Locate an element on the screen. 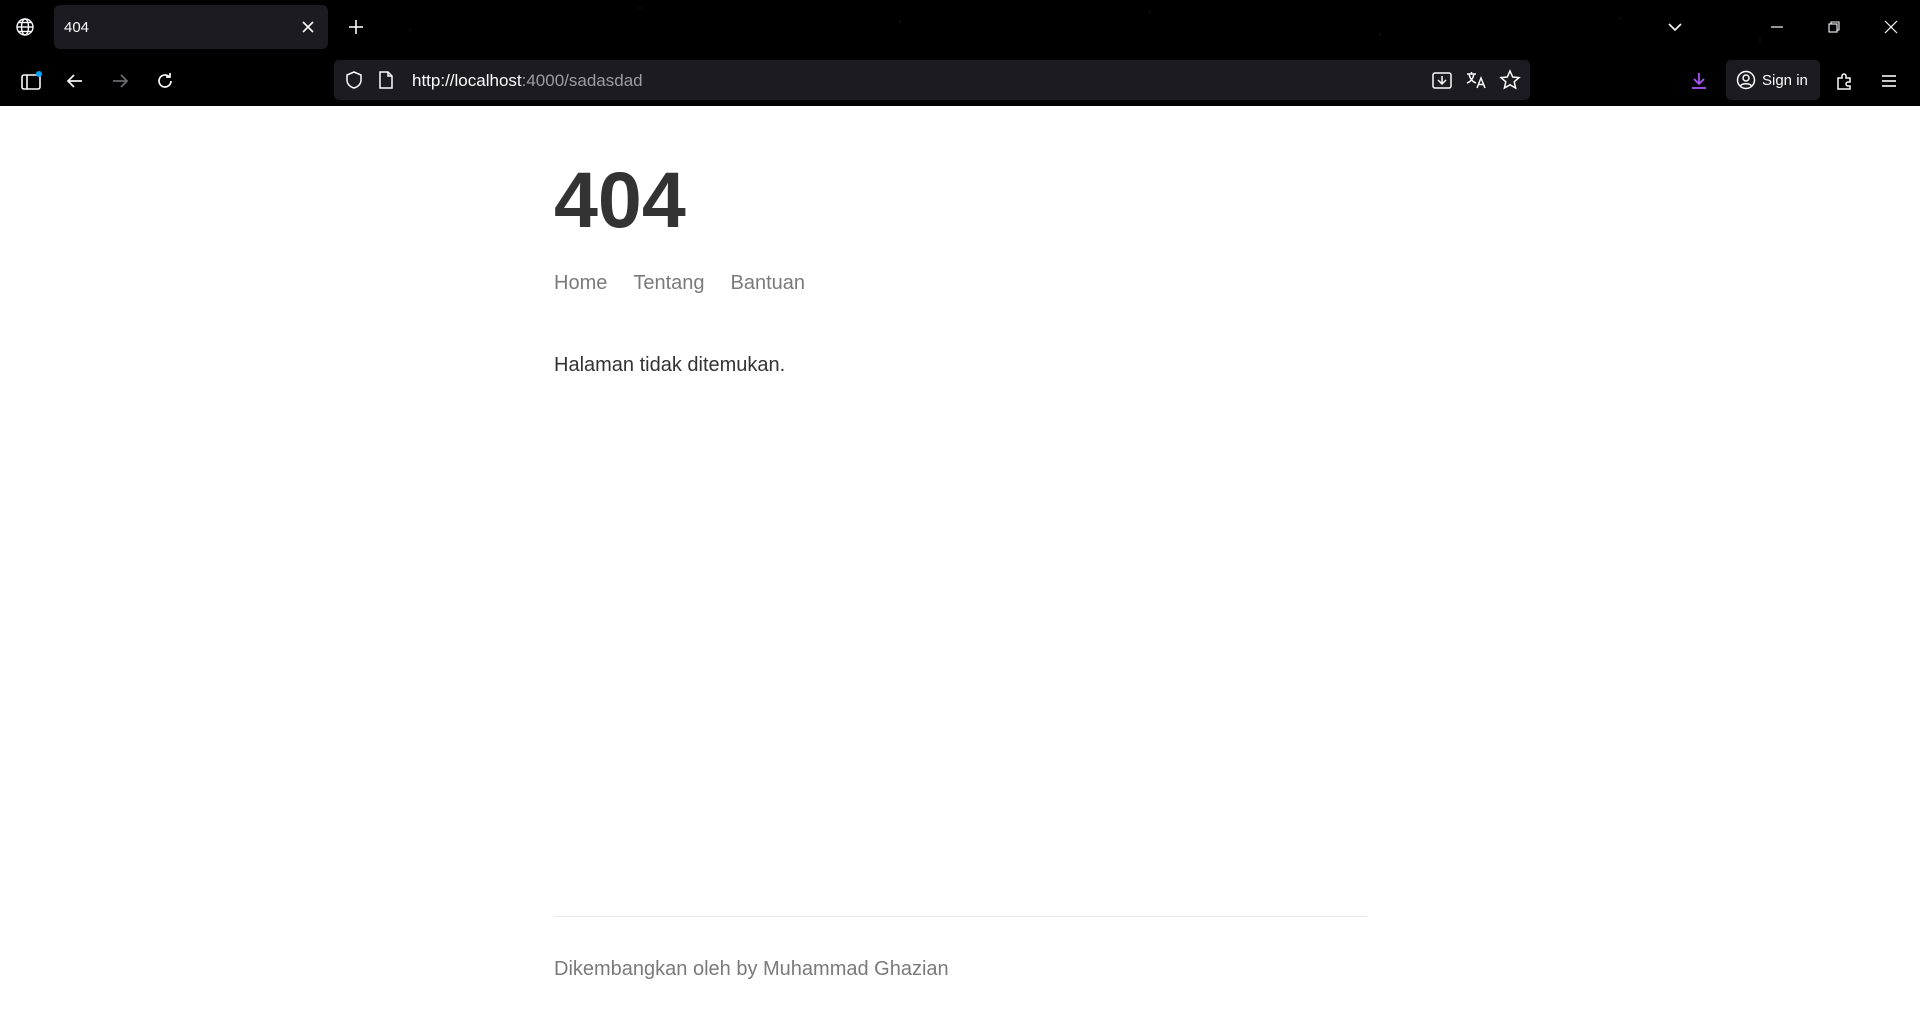 The height and width of the screenshot is (1020, 1920). url-text: http://localhost:4000/sadasdad is located at coordinates (527, 81).